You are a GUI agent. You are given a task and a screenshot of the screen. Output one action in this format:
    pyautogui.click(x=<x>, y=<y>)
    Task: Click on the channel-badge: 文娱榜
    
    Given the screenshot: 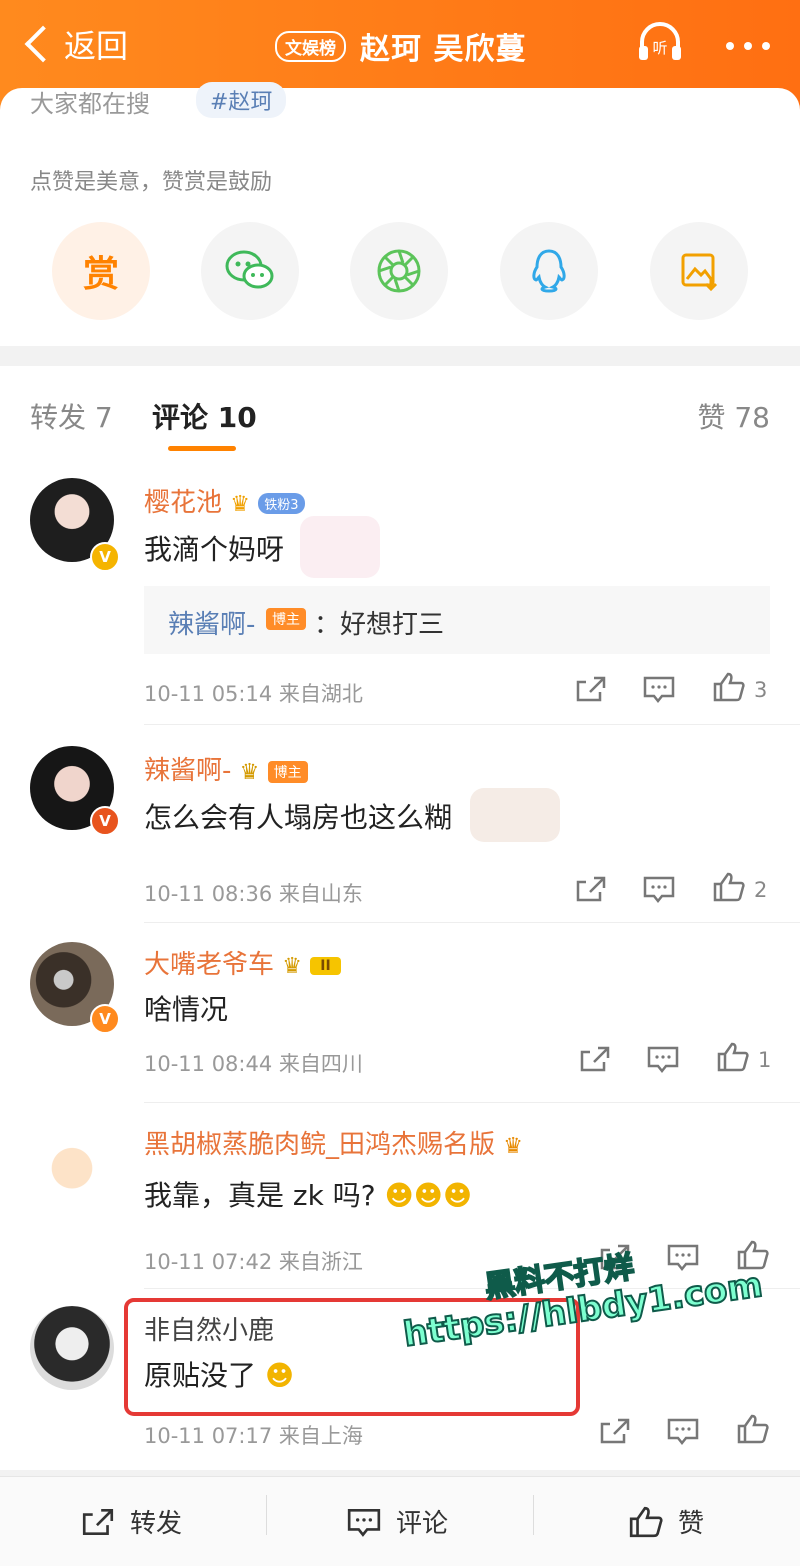 What is the action you would take?
    pyautogui.click(x=310, y=46)
    